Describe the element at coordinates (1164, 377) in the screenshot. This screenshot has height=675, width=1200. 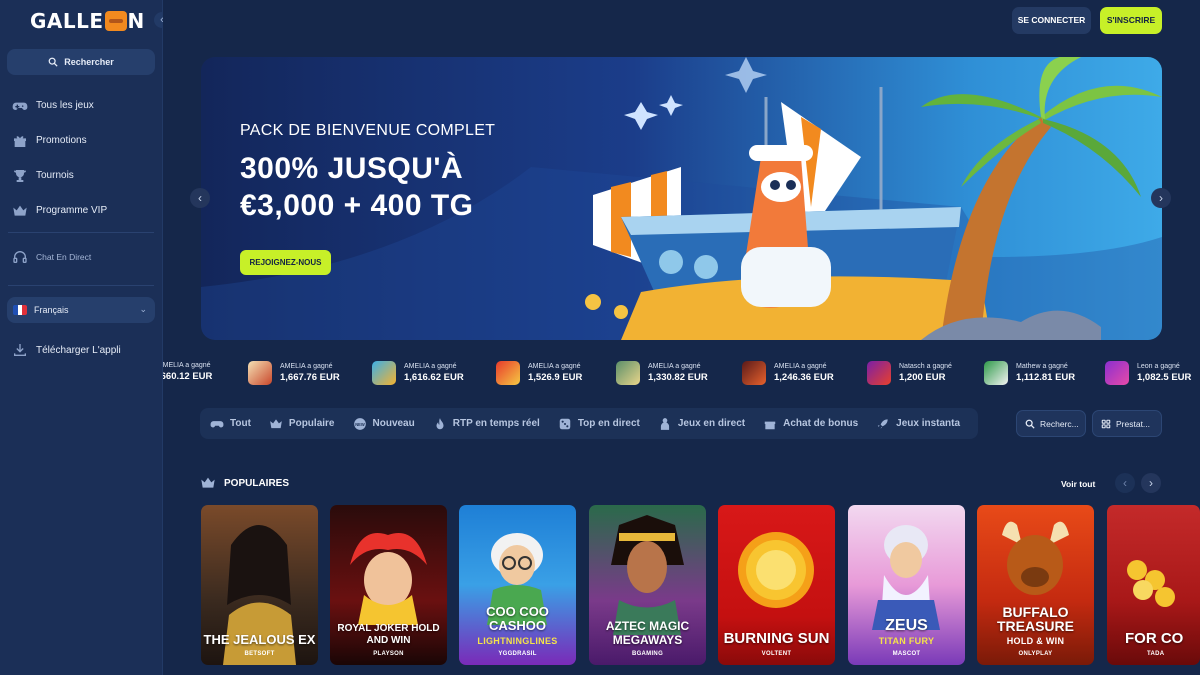
I see `winner-amount: 1,082.5 EUR` at that location.